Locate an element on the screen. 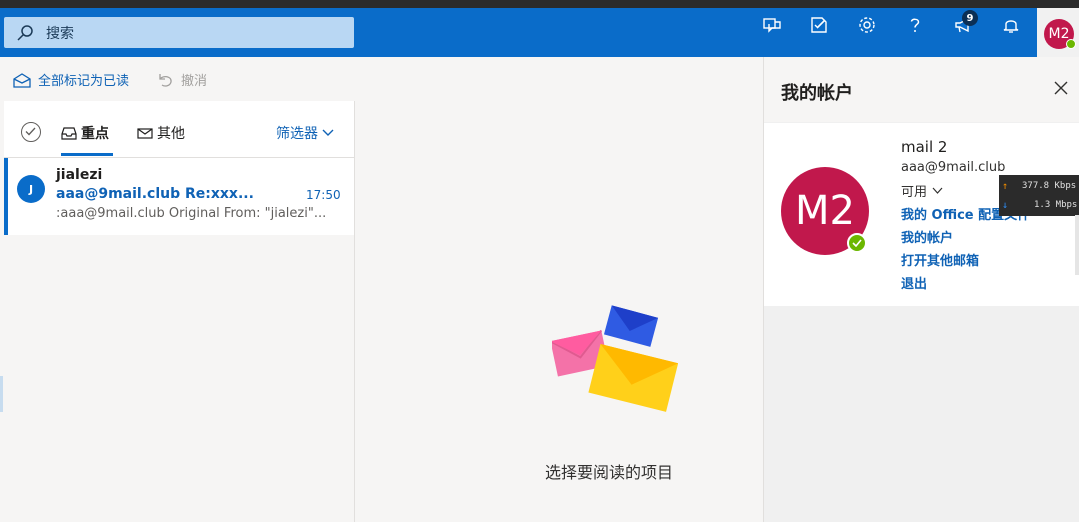 The width and height of the screenshot is (1079, 522). mark-all-read-label: 全部标记为已读 is located at coordinates (84, 81).